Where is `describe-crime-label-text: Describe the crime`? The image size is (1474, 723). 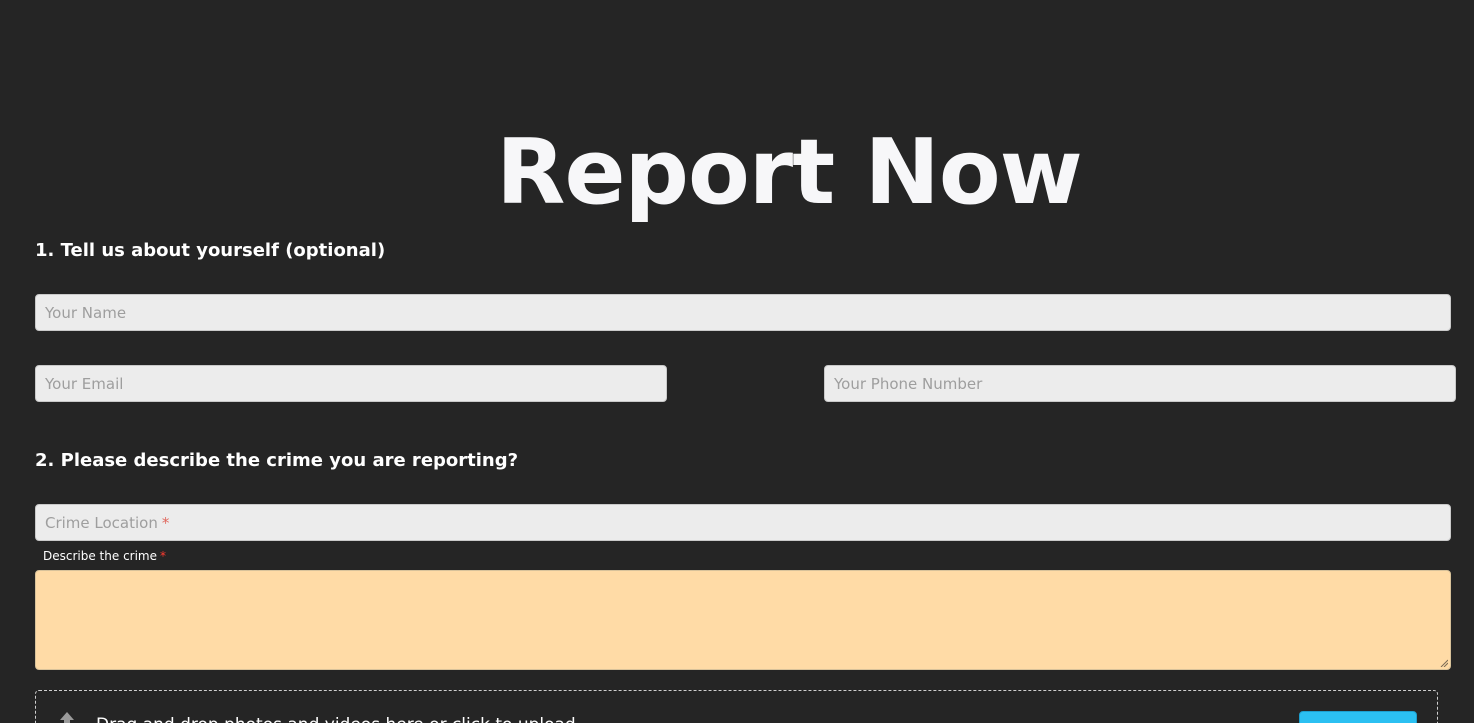
describe-crime-label-text: Describe the crime is located at coordinates (100, 556).